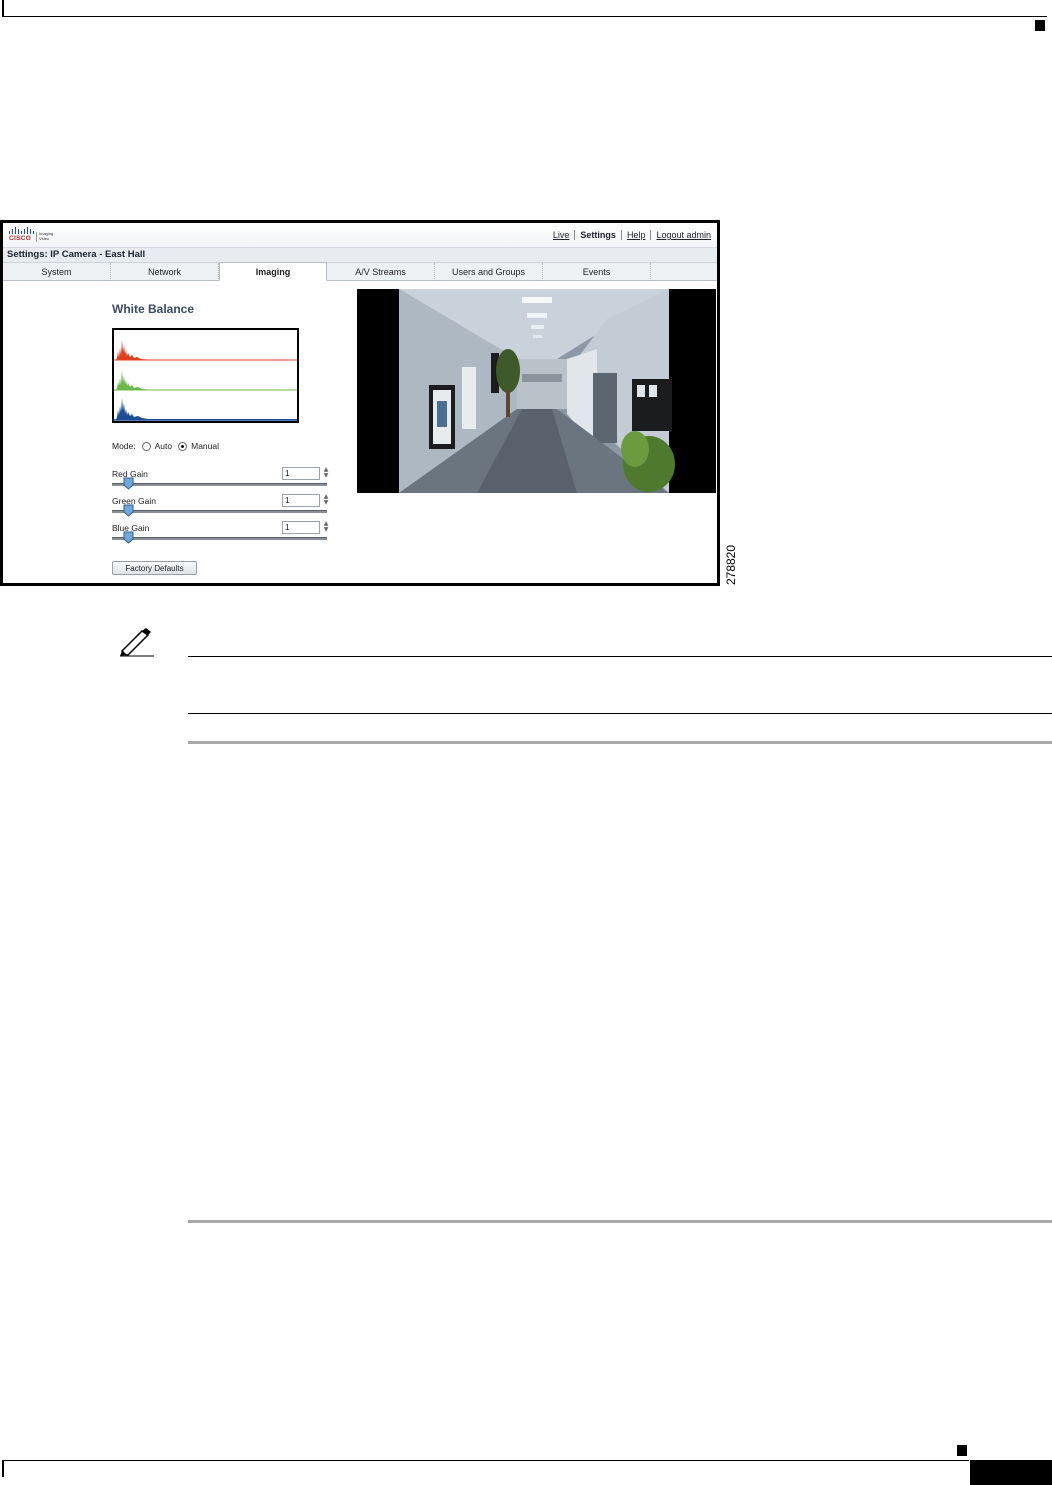 The height and width of the screenshot is (1485, 1052). I want to click on blue-gain-spinner-icon: ▲ ▼, so click(326, 527).